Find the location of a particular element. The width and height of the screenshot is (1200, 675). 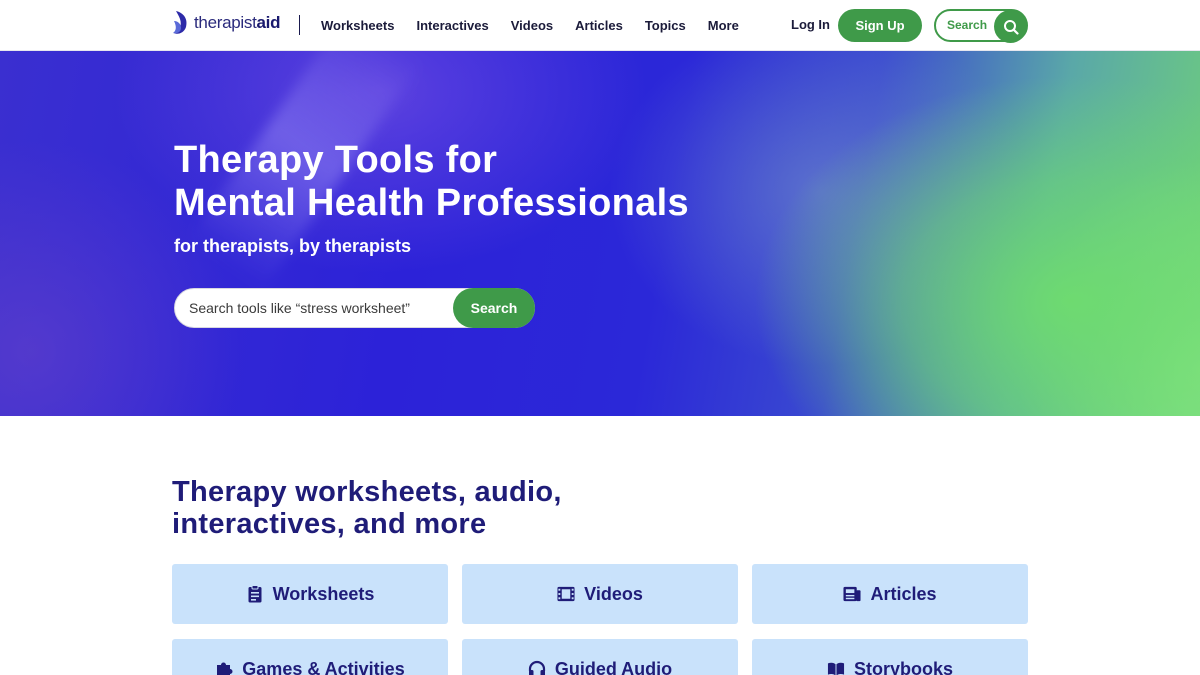

film-icon is located at coordinates (566, 594).